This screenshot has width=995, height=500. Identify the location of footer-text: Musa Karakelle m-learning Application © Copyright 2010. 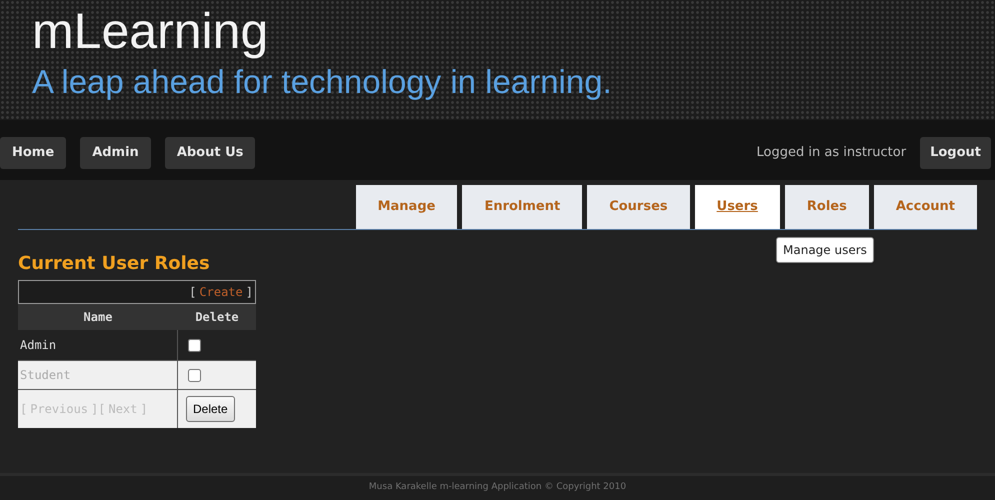
(497, 487).